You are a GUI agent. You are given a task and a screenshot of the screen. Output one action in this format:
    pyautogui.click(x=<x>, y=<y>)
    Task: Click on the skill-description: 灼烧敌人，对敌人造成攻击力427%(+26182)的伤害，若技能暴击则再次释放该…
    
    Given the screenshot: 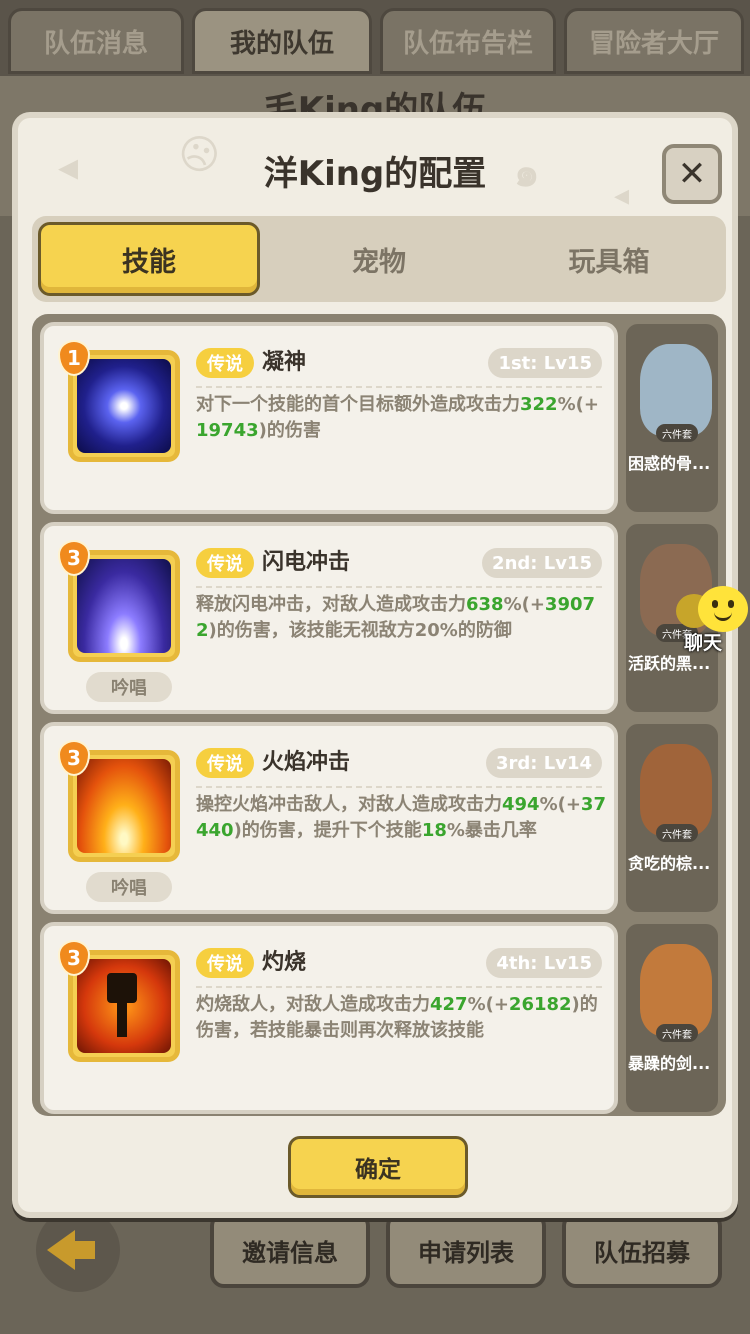 What is the action you would take?
    pyautogui.click(x=401, y=1018)
    